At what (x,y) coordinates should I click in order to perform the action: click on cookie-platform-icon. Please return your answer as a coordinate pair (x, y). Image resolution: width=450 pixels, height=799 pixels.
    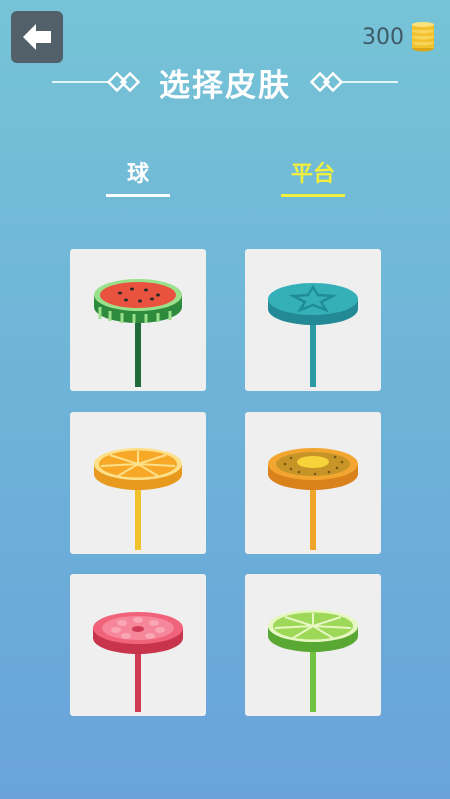
    Looking at the image, I should click on (313, 499).